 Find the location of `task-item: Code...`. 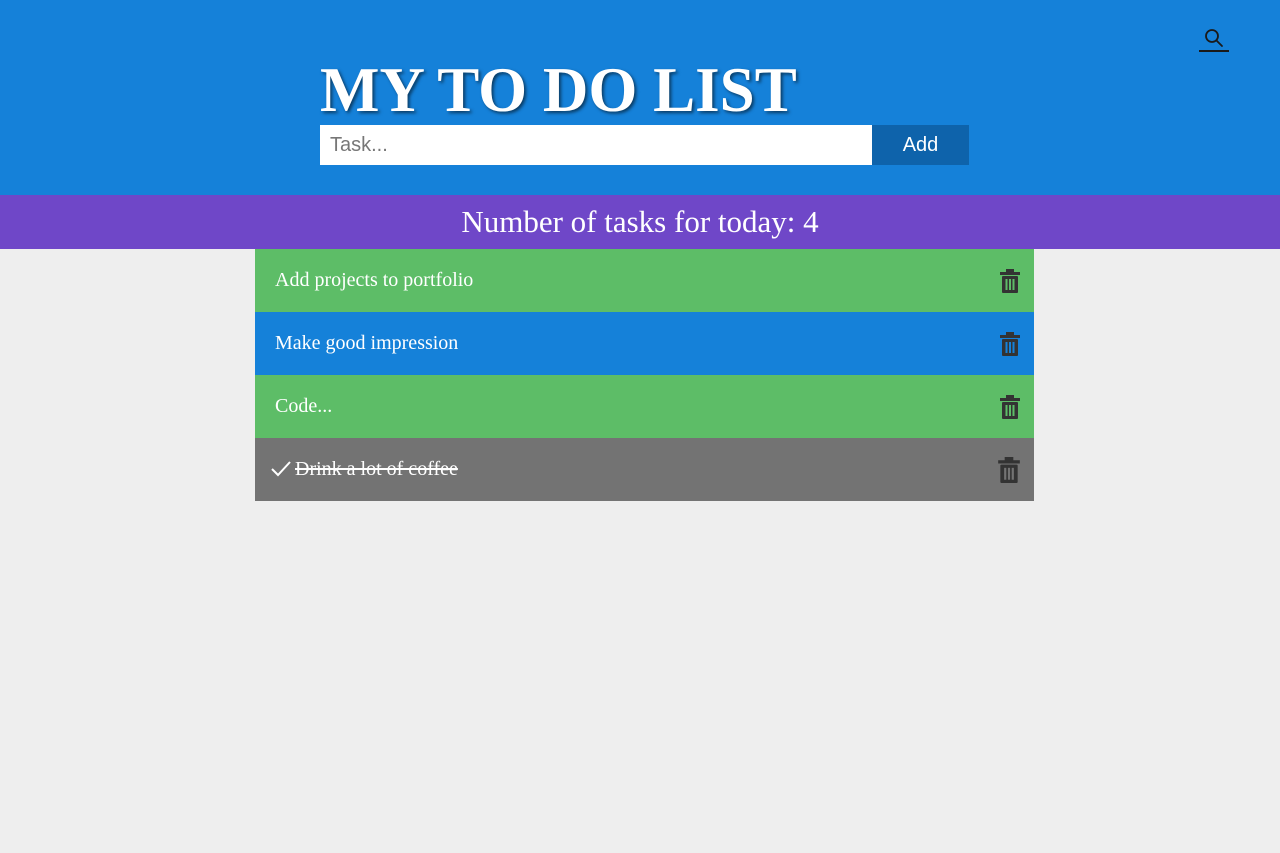

task-item: Code... is located at coordinates (644, 406).